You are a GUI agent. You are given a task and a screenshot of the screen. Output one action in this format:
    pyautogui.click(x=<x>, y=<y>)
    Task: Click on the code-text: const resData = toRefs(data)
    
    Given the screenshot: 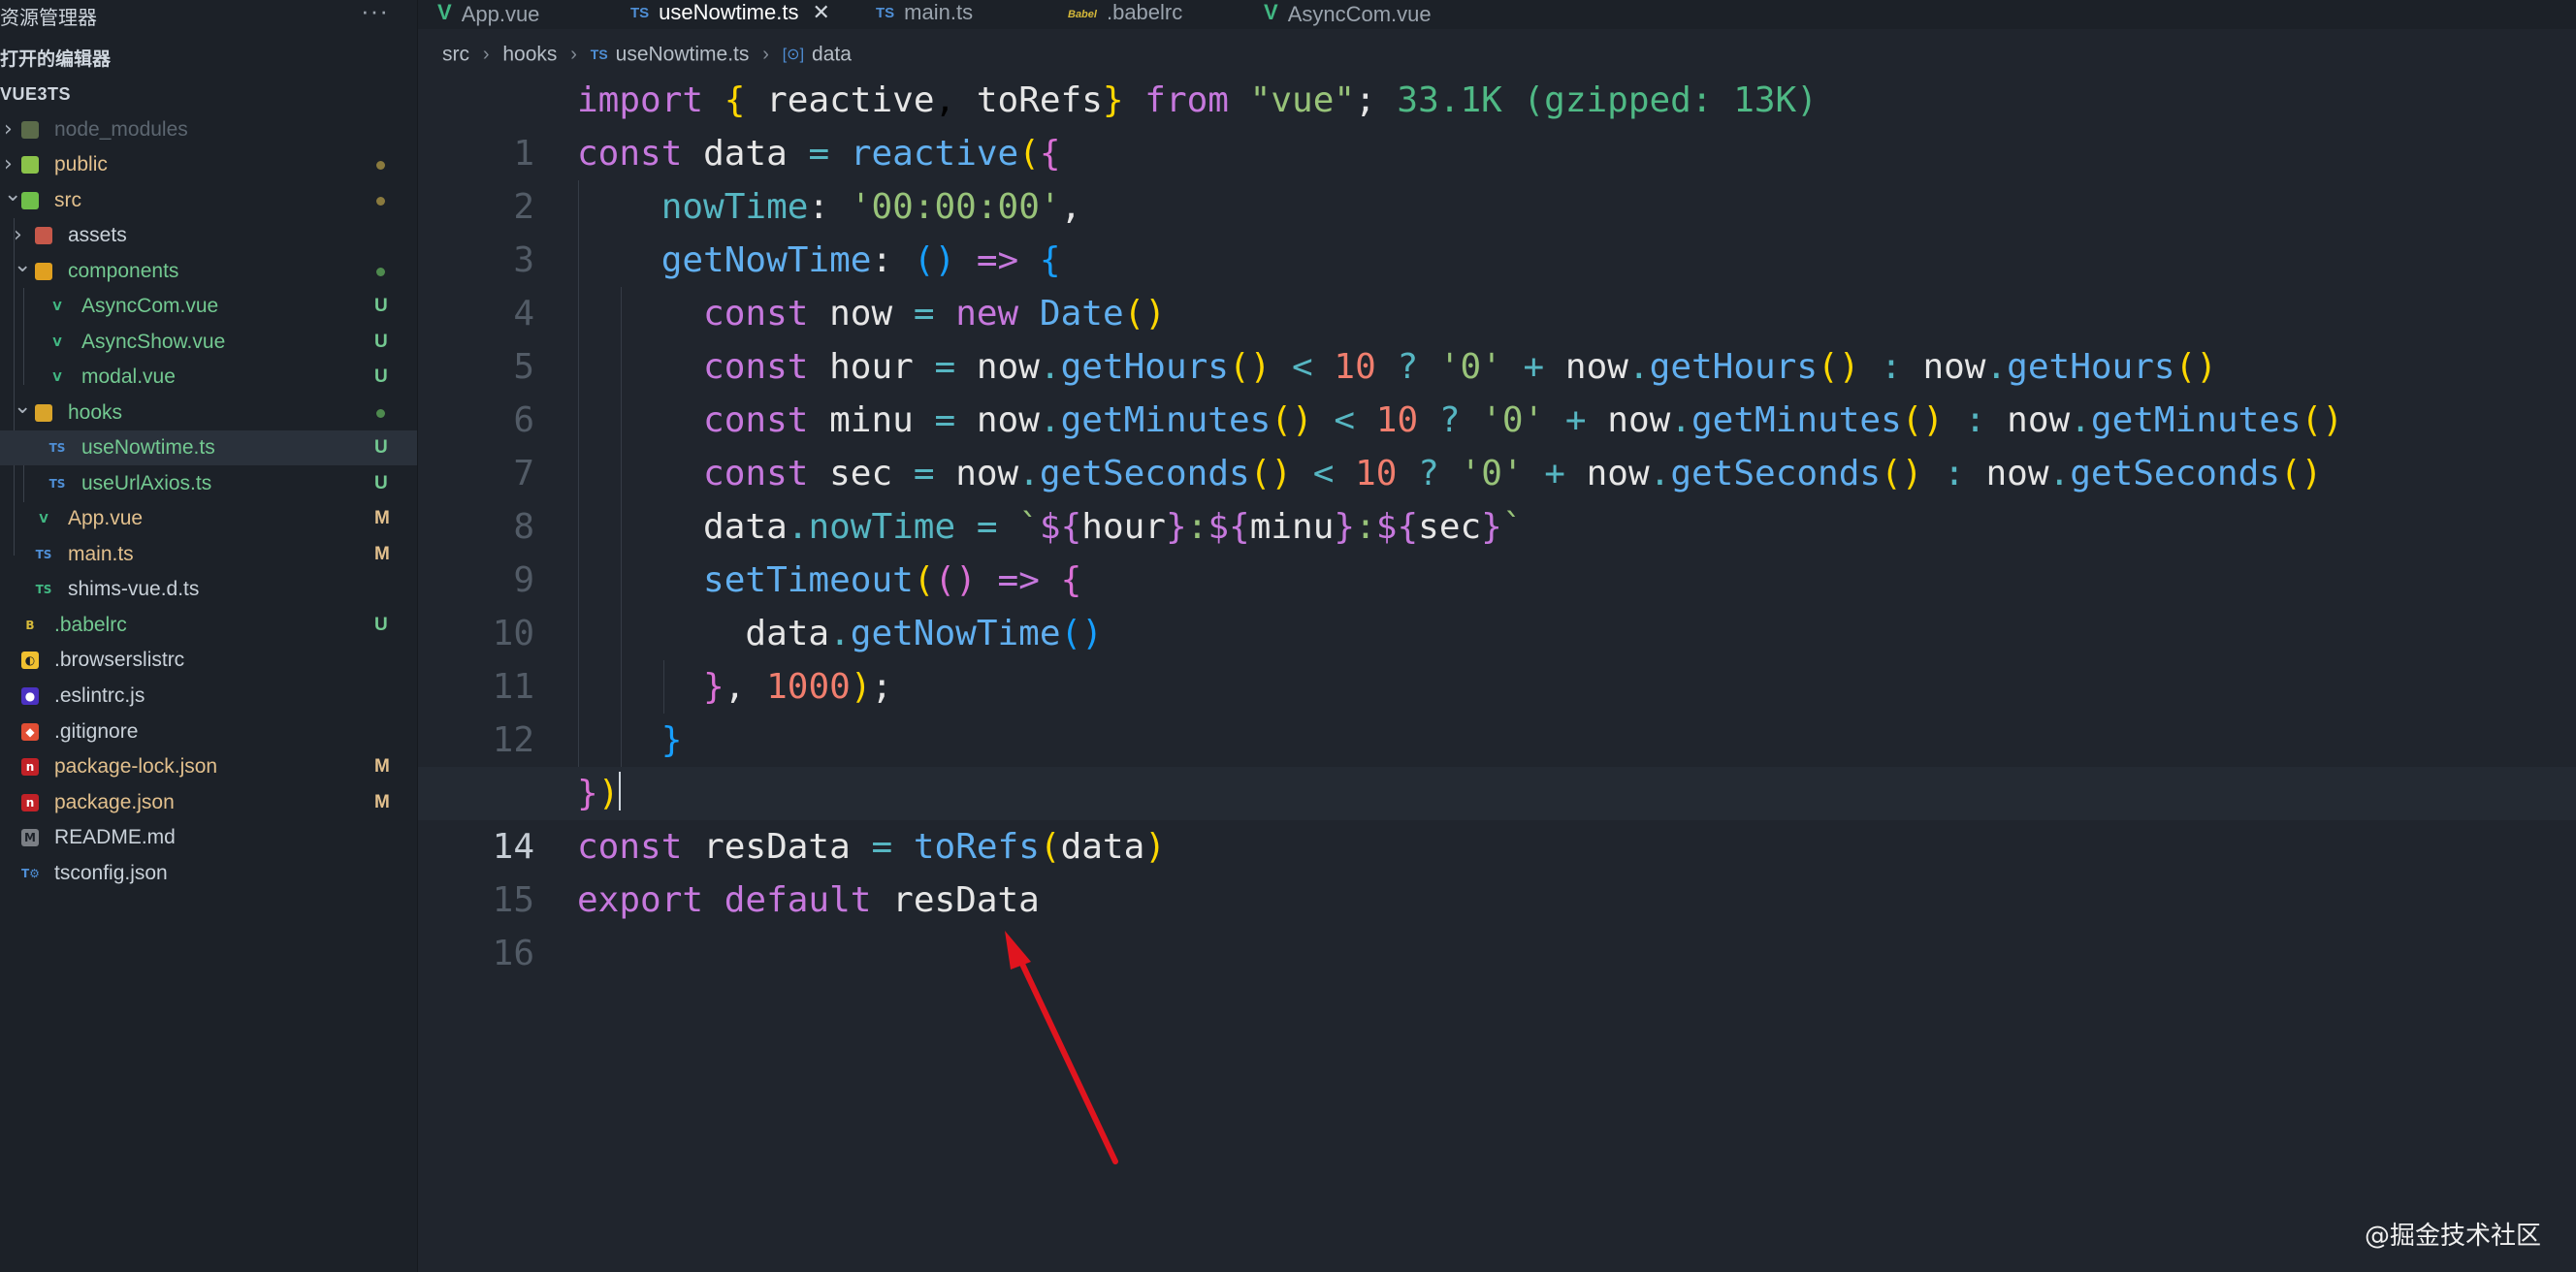 What is the action you would take?
    pyautogui.click(x=871, y=847)
    